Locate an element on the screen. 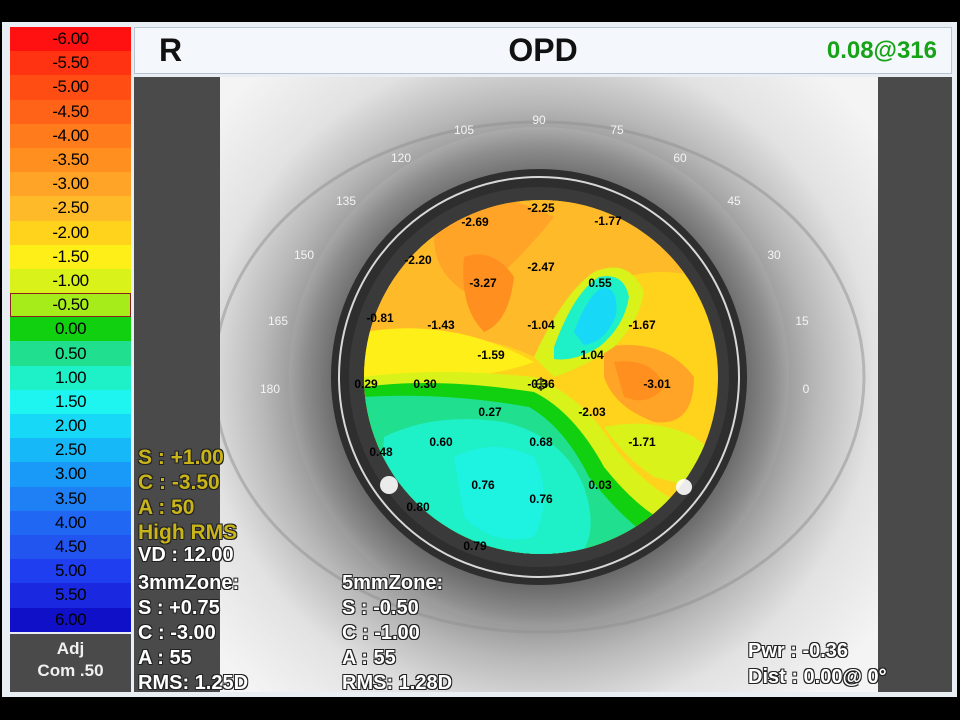 This screenshot has height=720, width=960. opd-value-label: 0.68 is located at coordinates (541, 442).